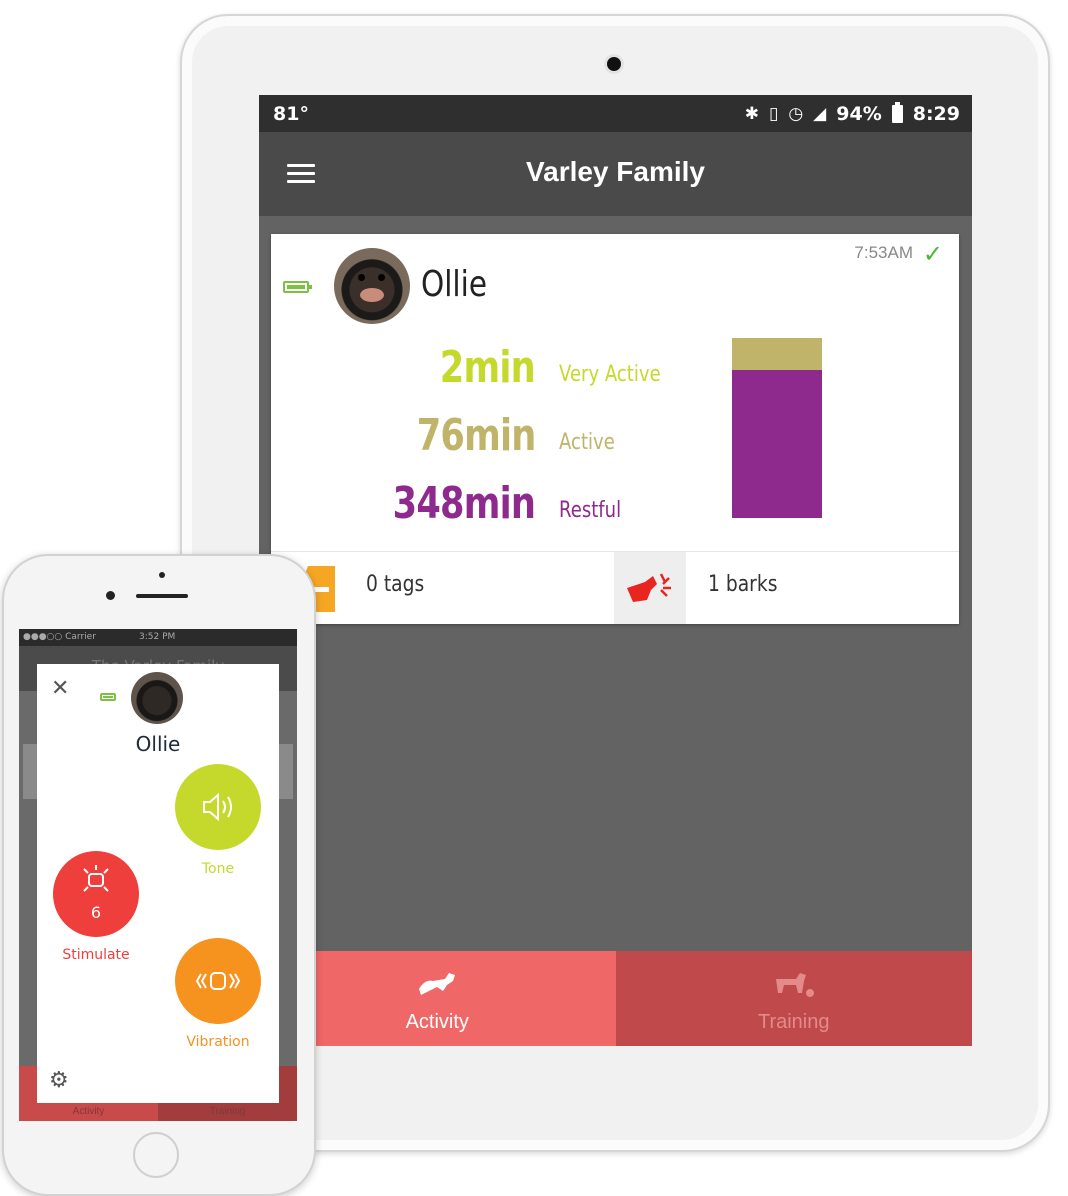  Describe the element at coordinates (614, 64) in the screenshot. I see `tablet-camera` at that location.